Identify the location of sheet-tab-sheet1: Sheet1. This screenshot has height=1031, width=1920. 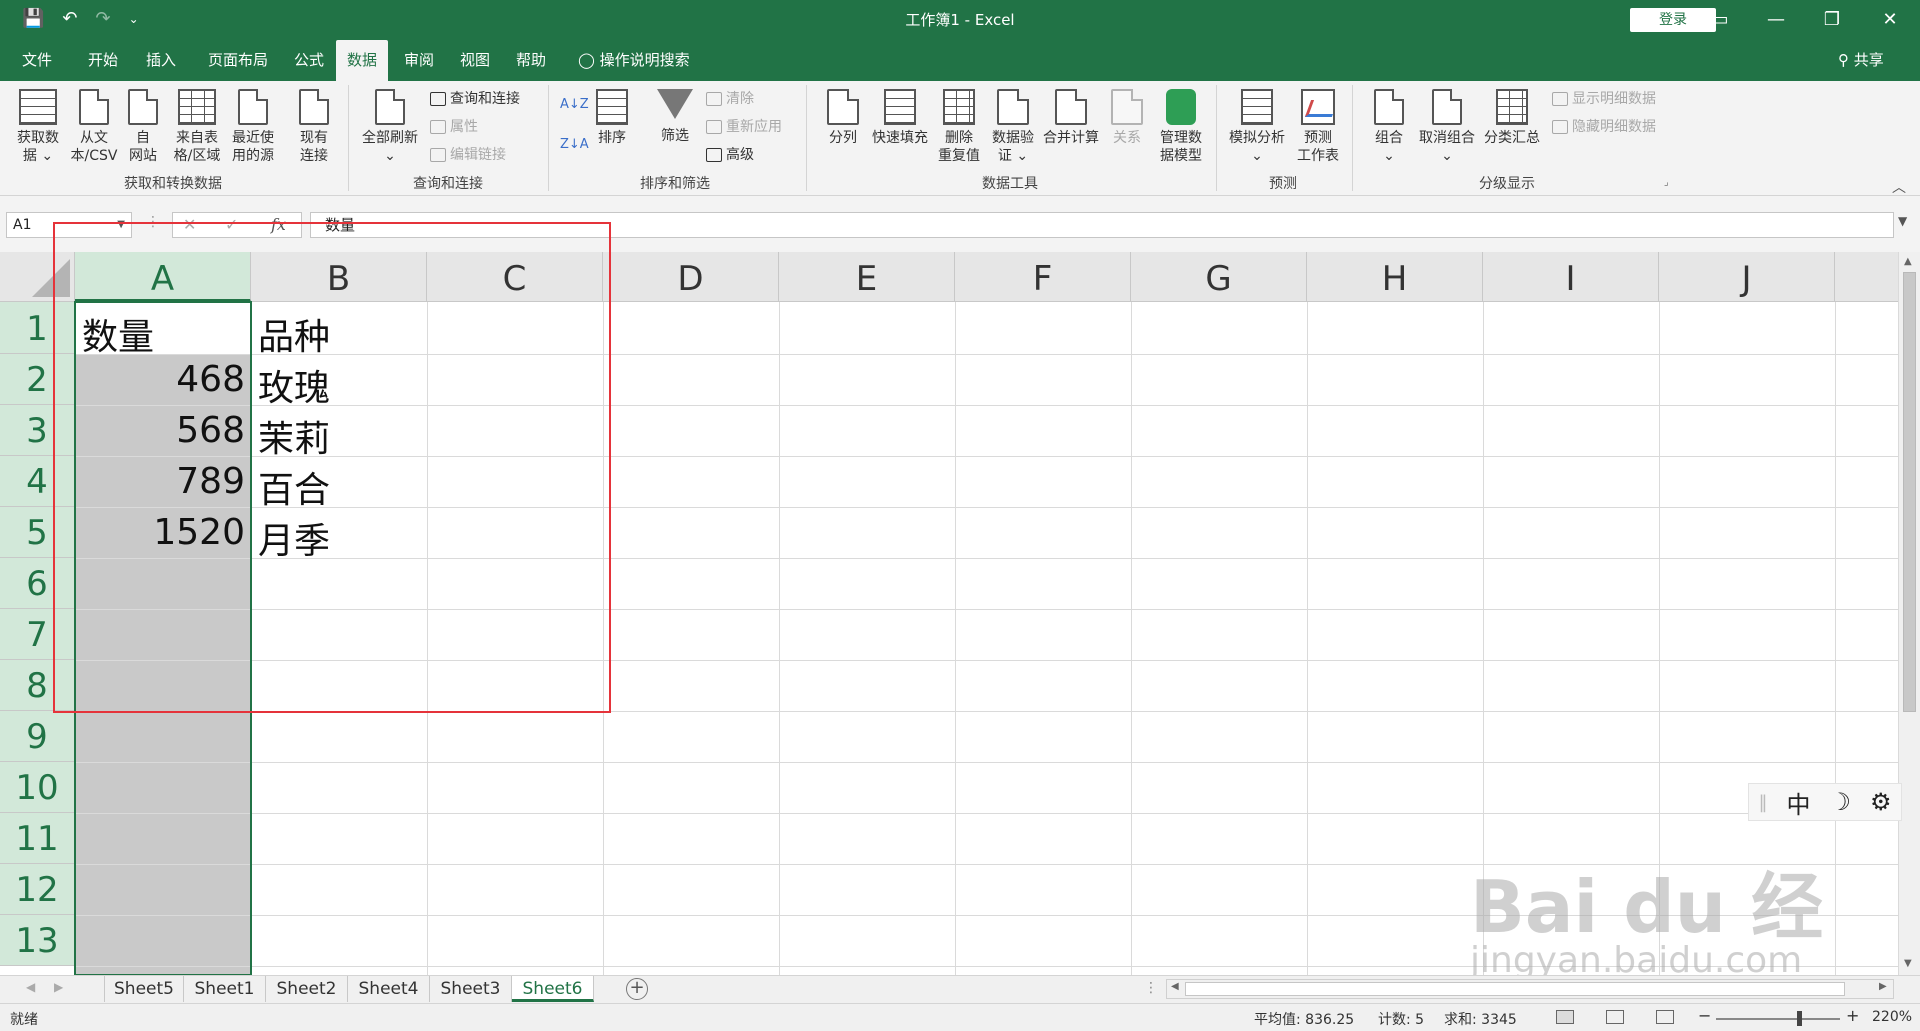
(225, 989).